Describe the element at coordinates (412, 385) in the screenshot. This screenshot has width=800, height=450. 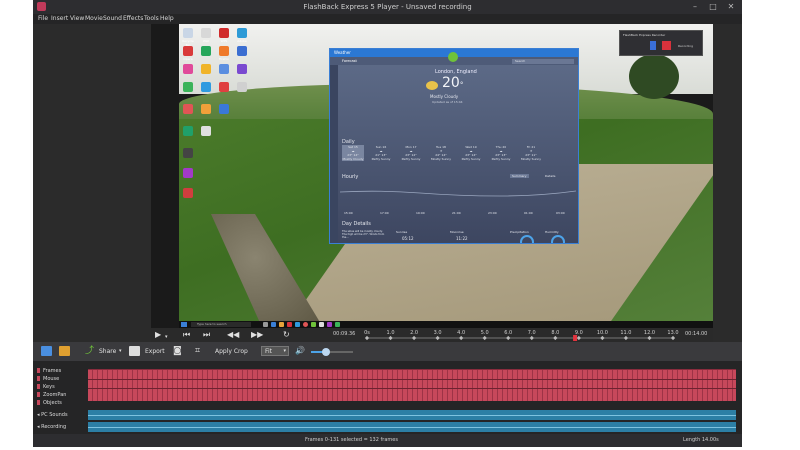
I see `frames-track` at that location.